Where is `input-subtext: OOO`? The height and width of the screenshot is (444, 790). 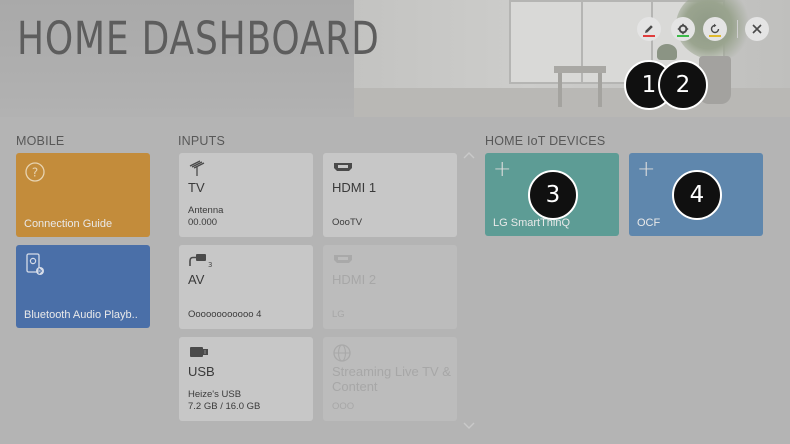
input-subtext: OOO is located at coordinates (343, 406).